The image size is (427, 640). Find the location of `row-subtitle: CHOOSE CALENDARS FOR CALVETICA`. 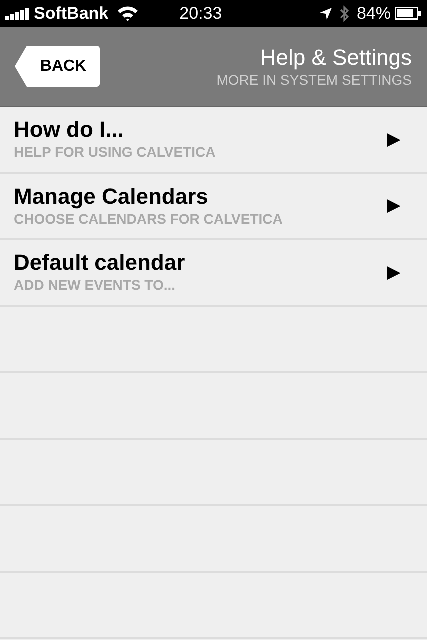

row-subtitle: CHOOSE CALENDARS FOR CALVETICA is located at coordinates (149, 219).